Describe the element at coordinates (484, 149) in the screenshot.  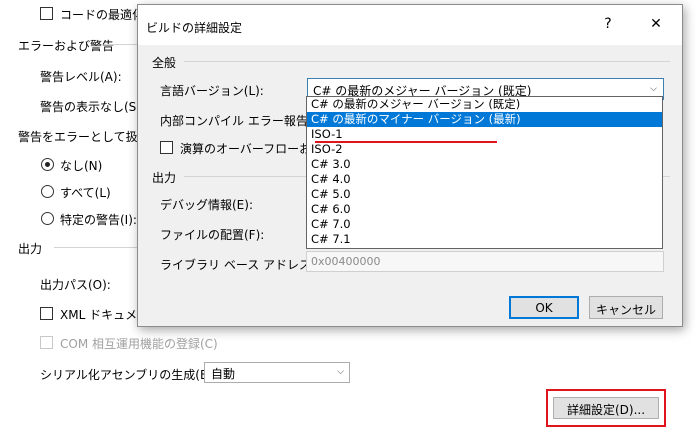
I see `dropdown-option: ISO-2` at that location.